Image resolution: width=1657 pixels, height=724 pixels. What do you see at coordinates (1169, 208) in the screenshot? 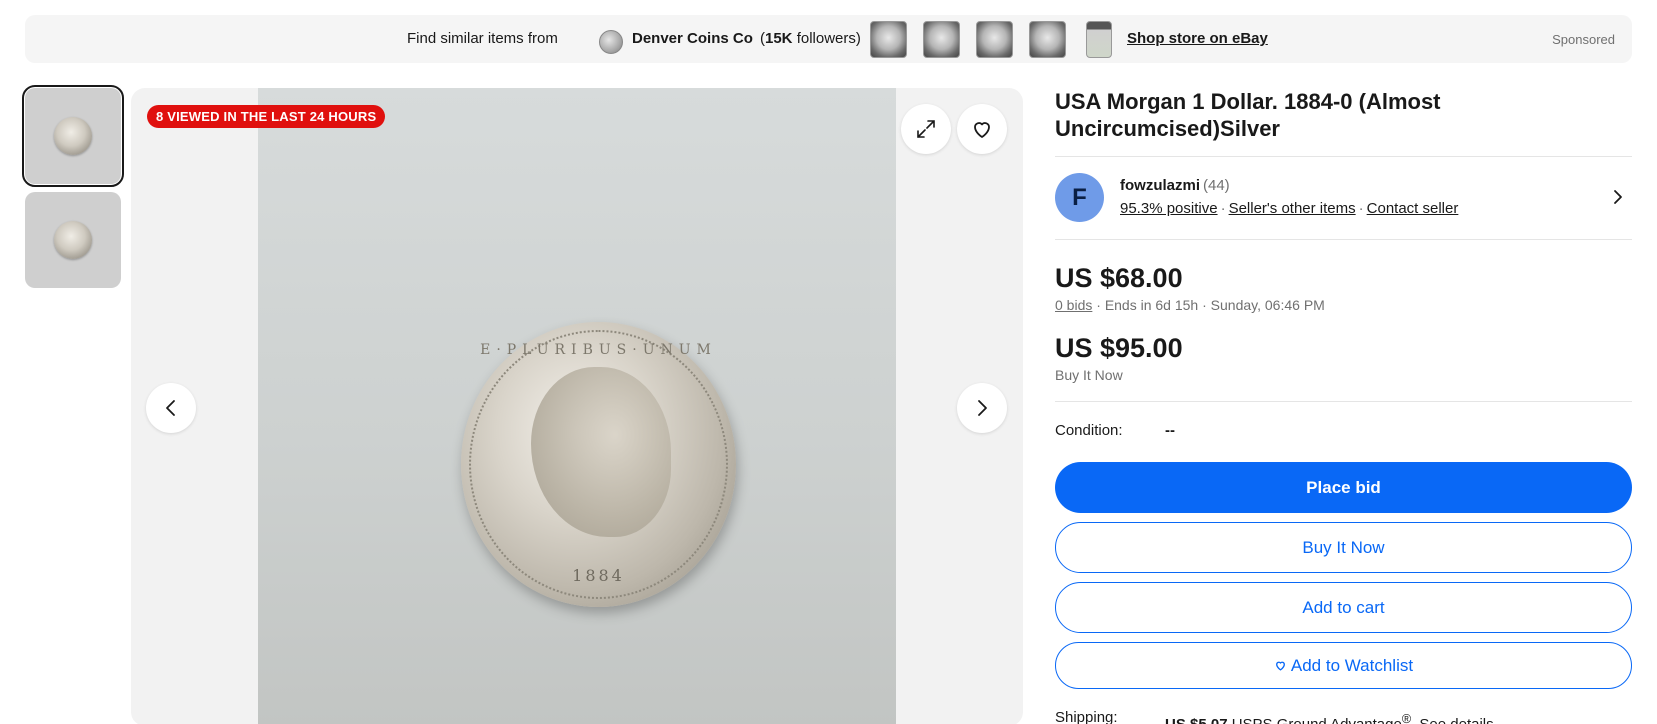
I see `seller-positive-link: 95.3% positive` at bounding box center [1169, 208].